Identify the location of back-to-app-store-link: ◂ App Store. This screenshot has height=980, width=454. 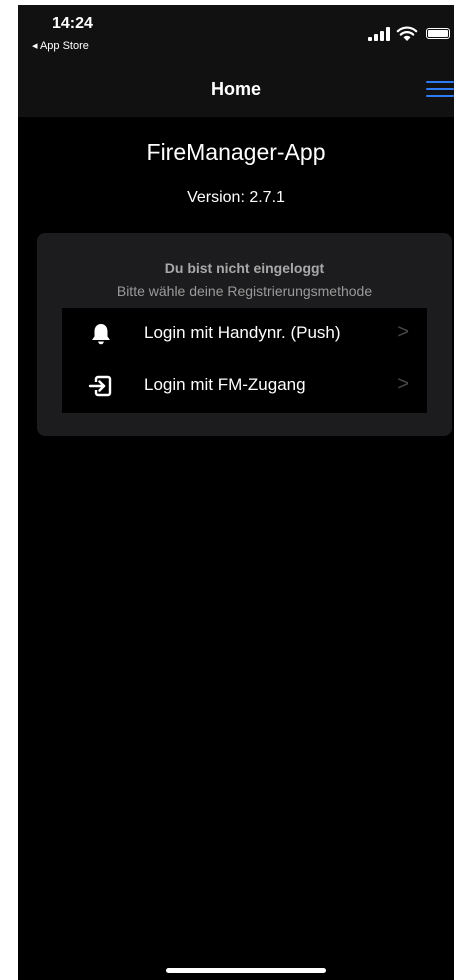
(60, 45).